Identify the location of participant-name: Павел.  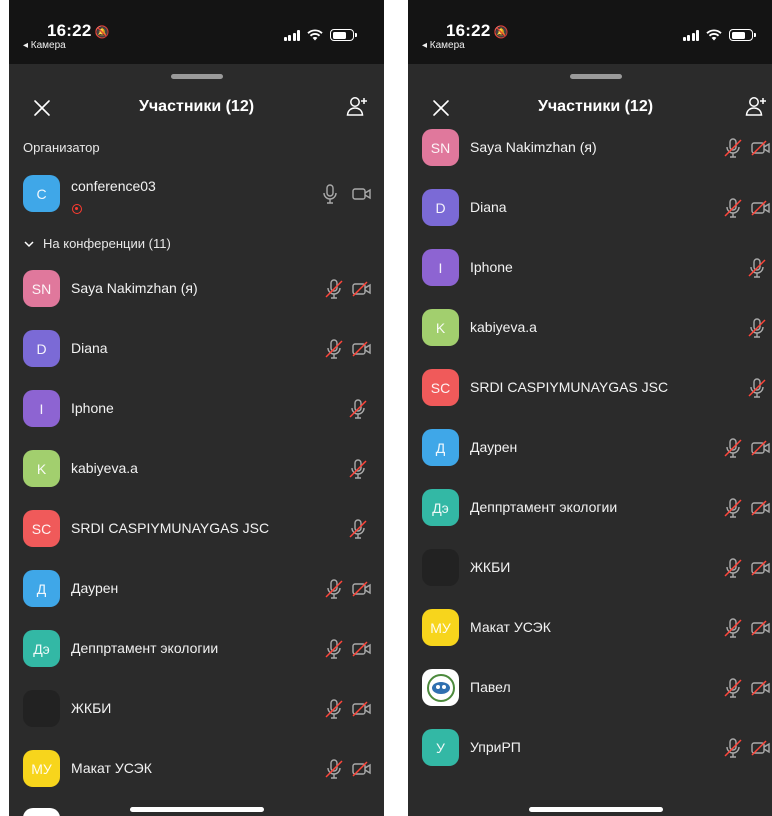
(490, 687).